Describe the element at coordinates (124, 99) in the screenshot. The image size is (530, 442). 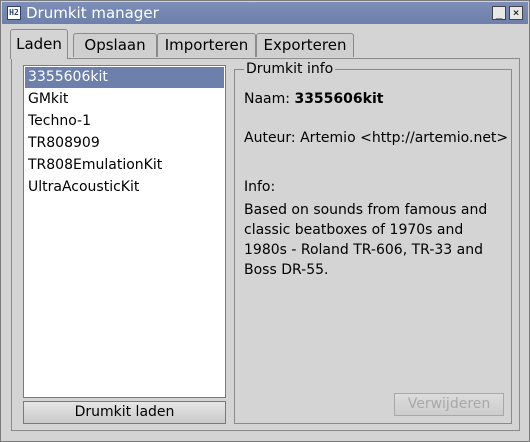
I see `list-item: GMkit` at that location.